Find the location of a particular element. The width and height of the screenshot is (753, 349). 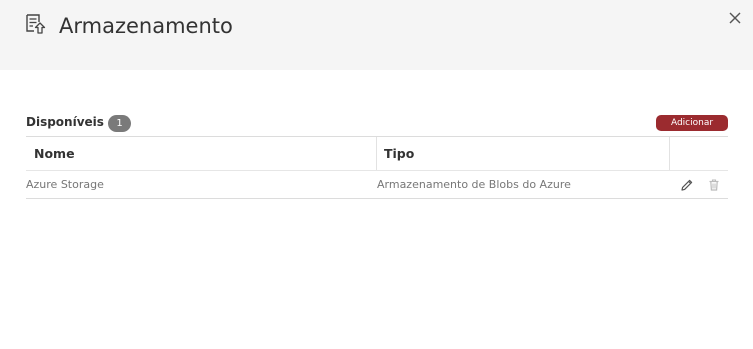

table-header: Nome Tipo is located at coordinates (377, 153).